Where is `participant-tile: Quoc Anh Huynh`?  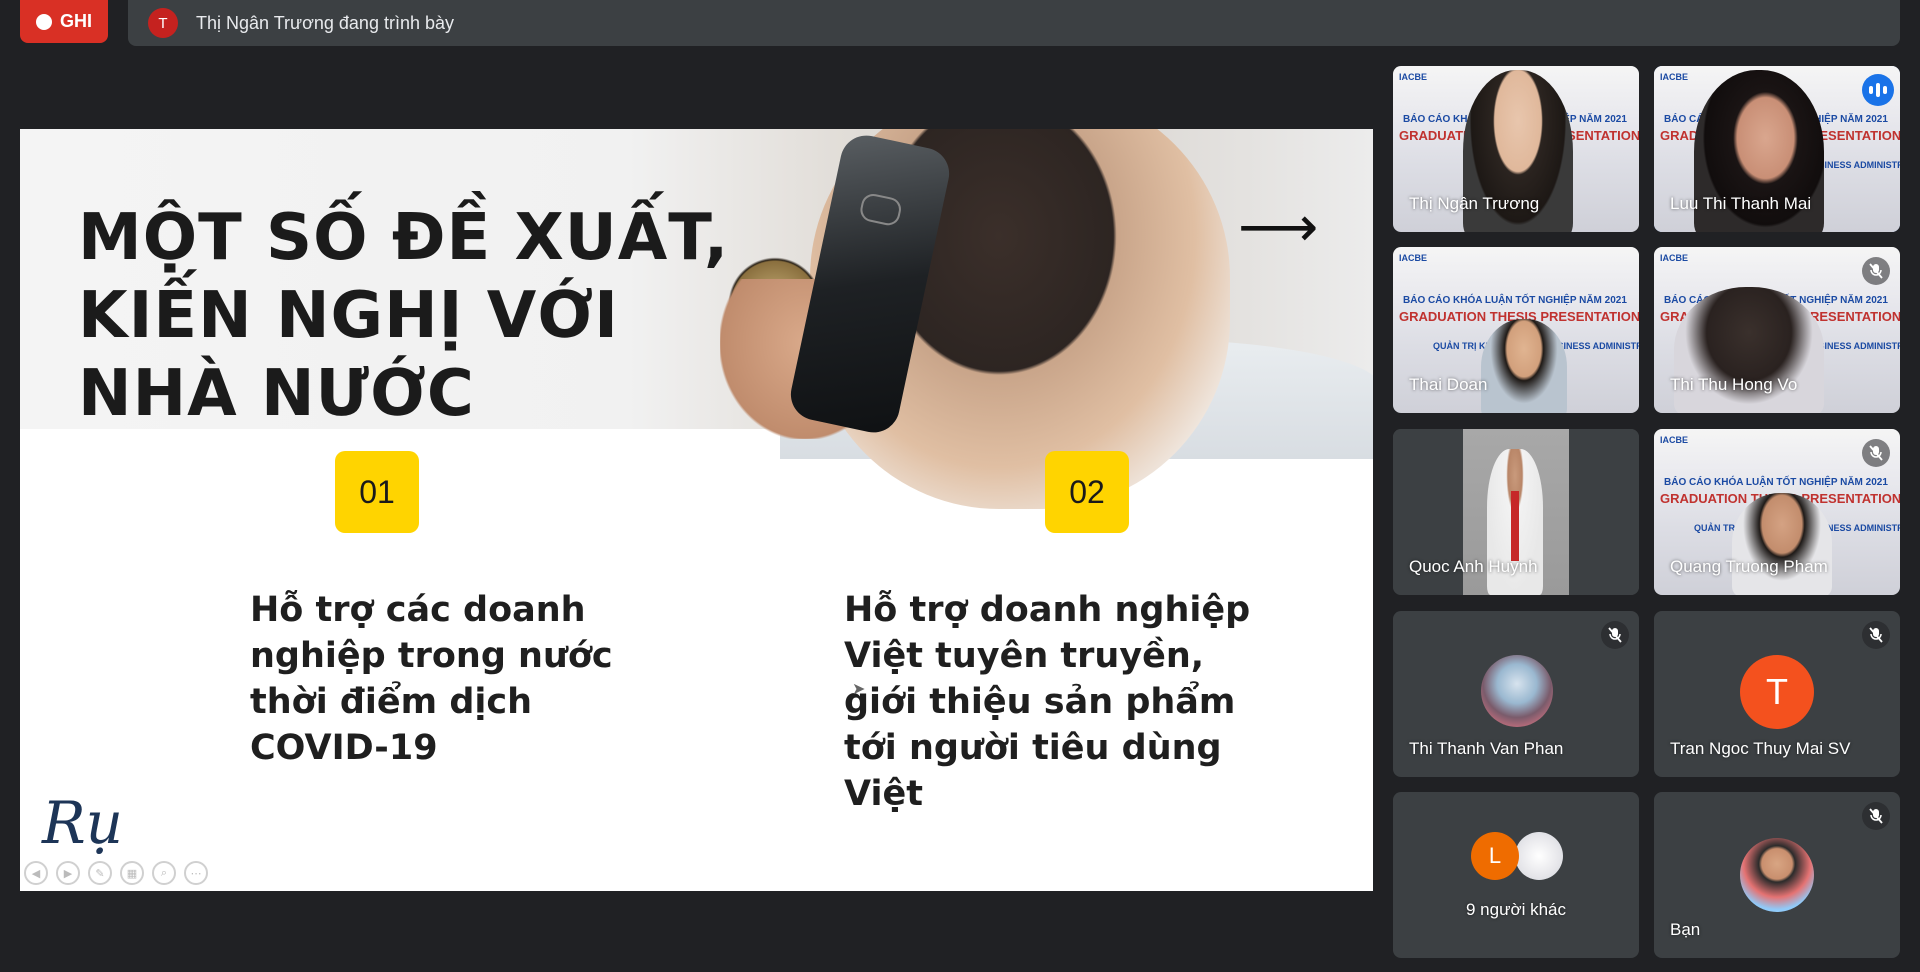
participant-tile: Quoc Anh Huynh is located at coordinates (1516, 512).